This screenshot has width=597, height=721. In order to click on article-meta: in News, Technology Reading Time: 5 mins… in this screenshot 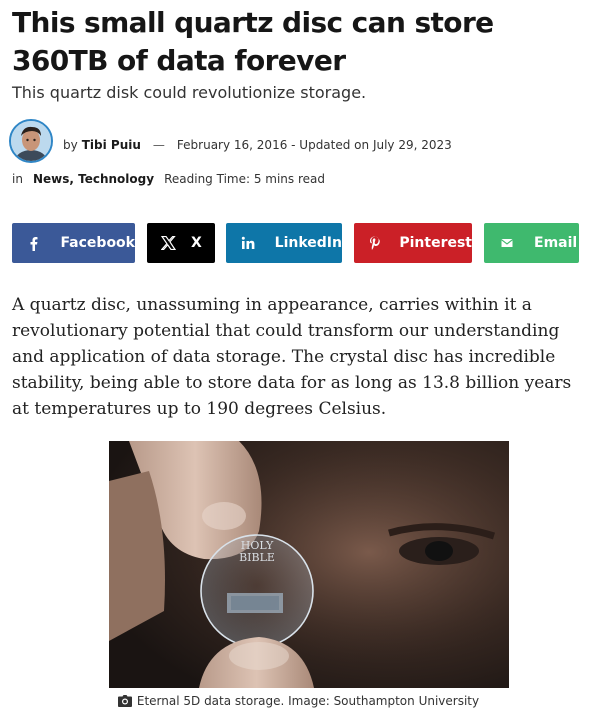, I will do `click(168, 179)`.